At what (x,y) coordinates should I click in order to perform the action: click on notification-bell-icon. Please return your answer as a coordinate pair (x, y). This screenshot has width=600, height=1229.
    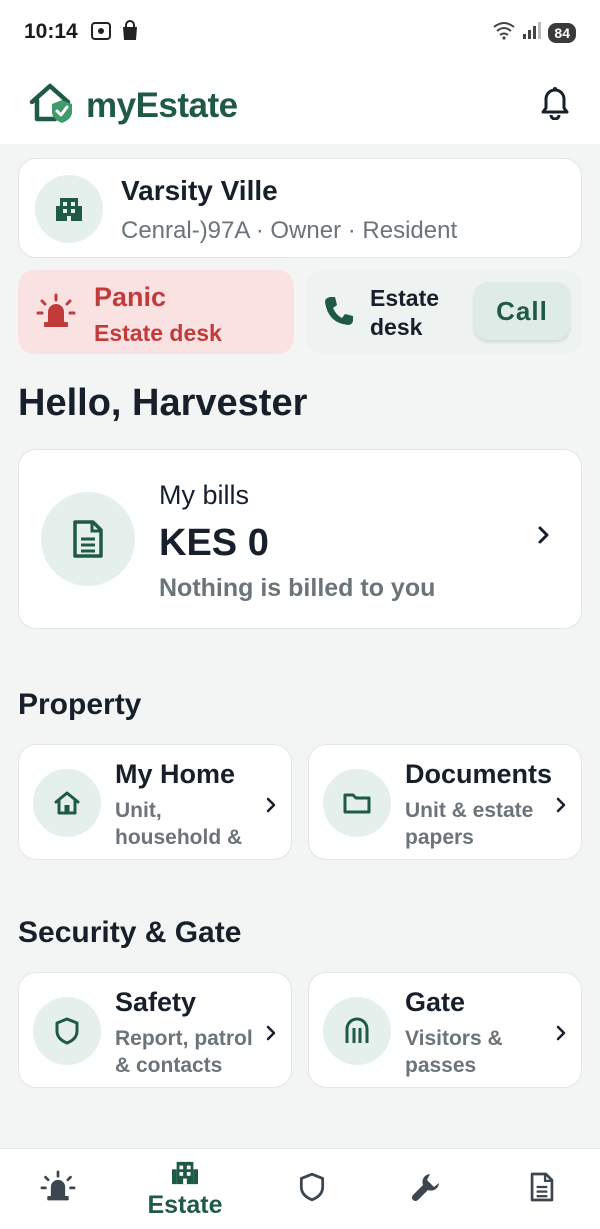
    Looking at the image, I should click on (555, 105).